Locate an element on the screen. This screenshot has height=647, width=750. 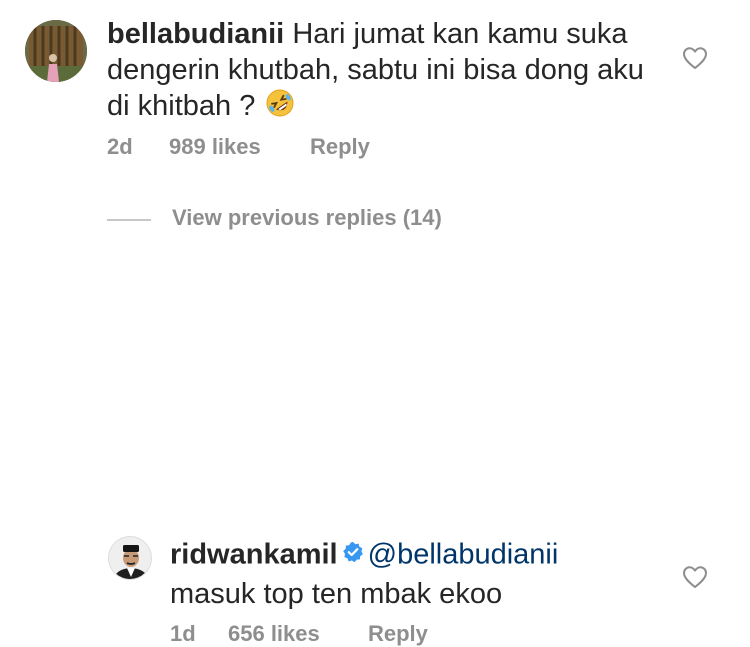
verified-badge-icon is located at coordinates (353, 554).